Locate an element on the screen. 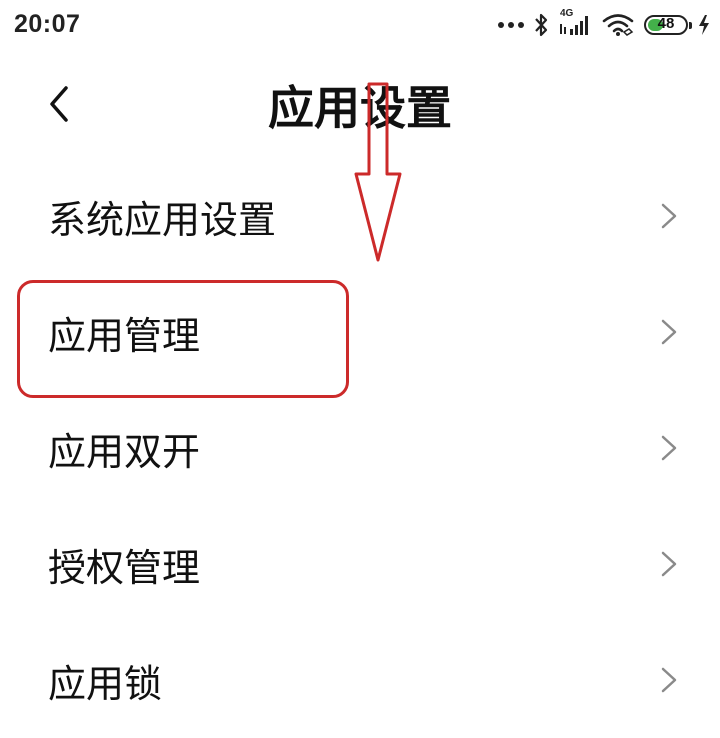 The image size is (720, 738). battery-icon: 48 is located at coordinates (668, 25).